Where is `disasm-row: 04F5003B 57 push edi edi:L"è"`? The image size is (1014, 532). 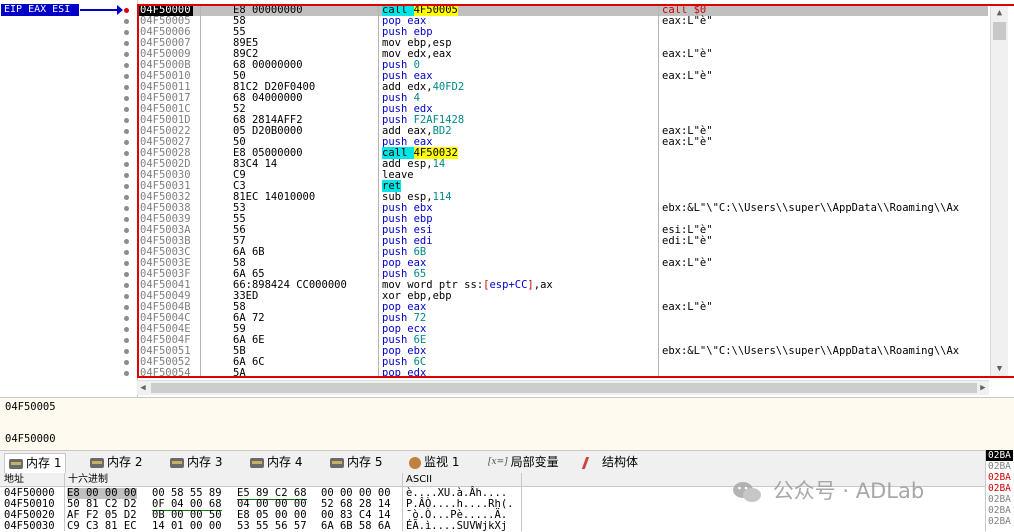 disasm-row: 04F5003B 57 push edi edi:L"è" is located at coordinates (562, 241).